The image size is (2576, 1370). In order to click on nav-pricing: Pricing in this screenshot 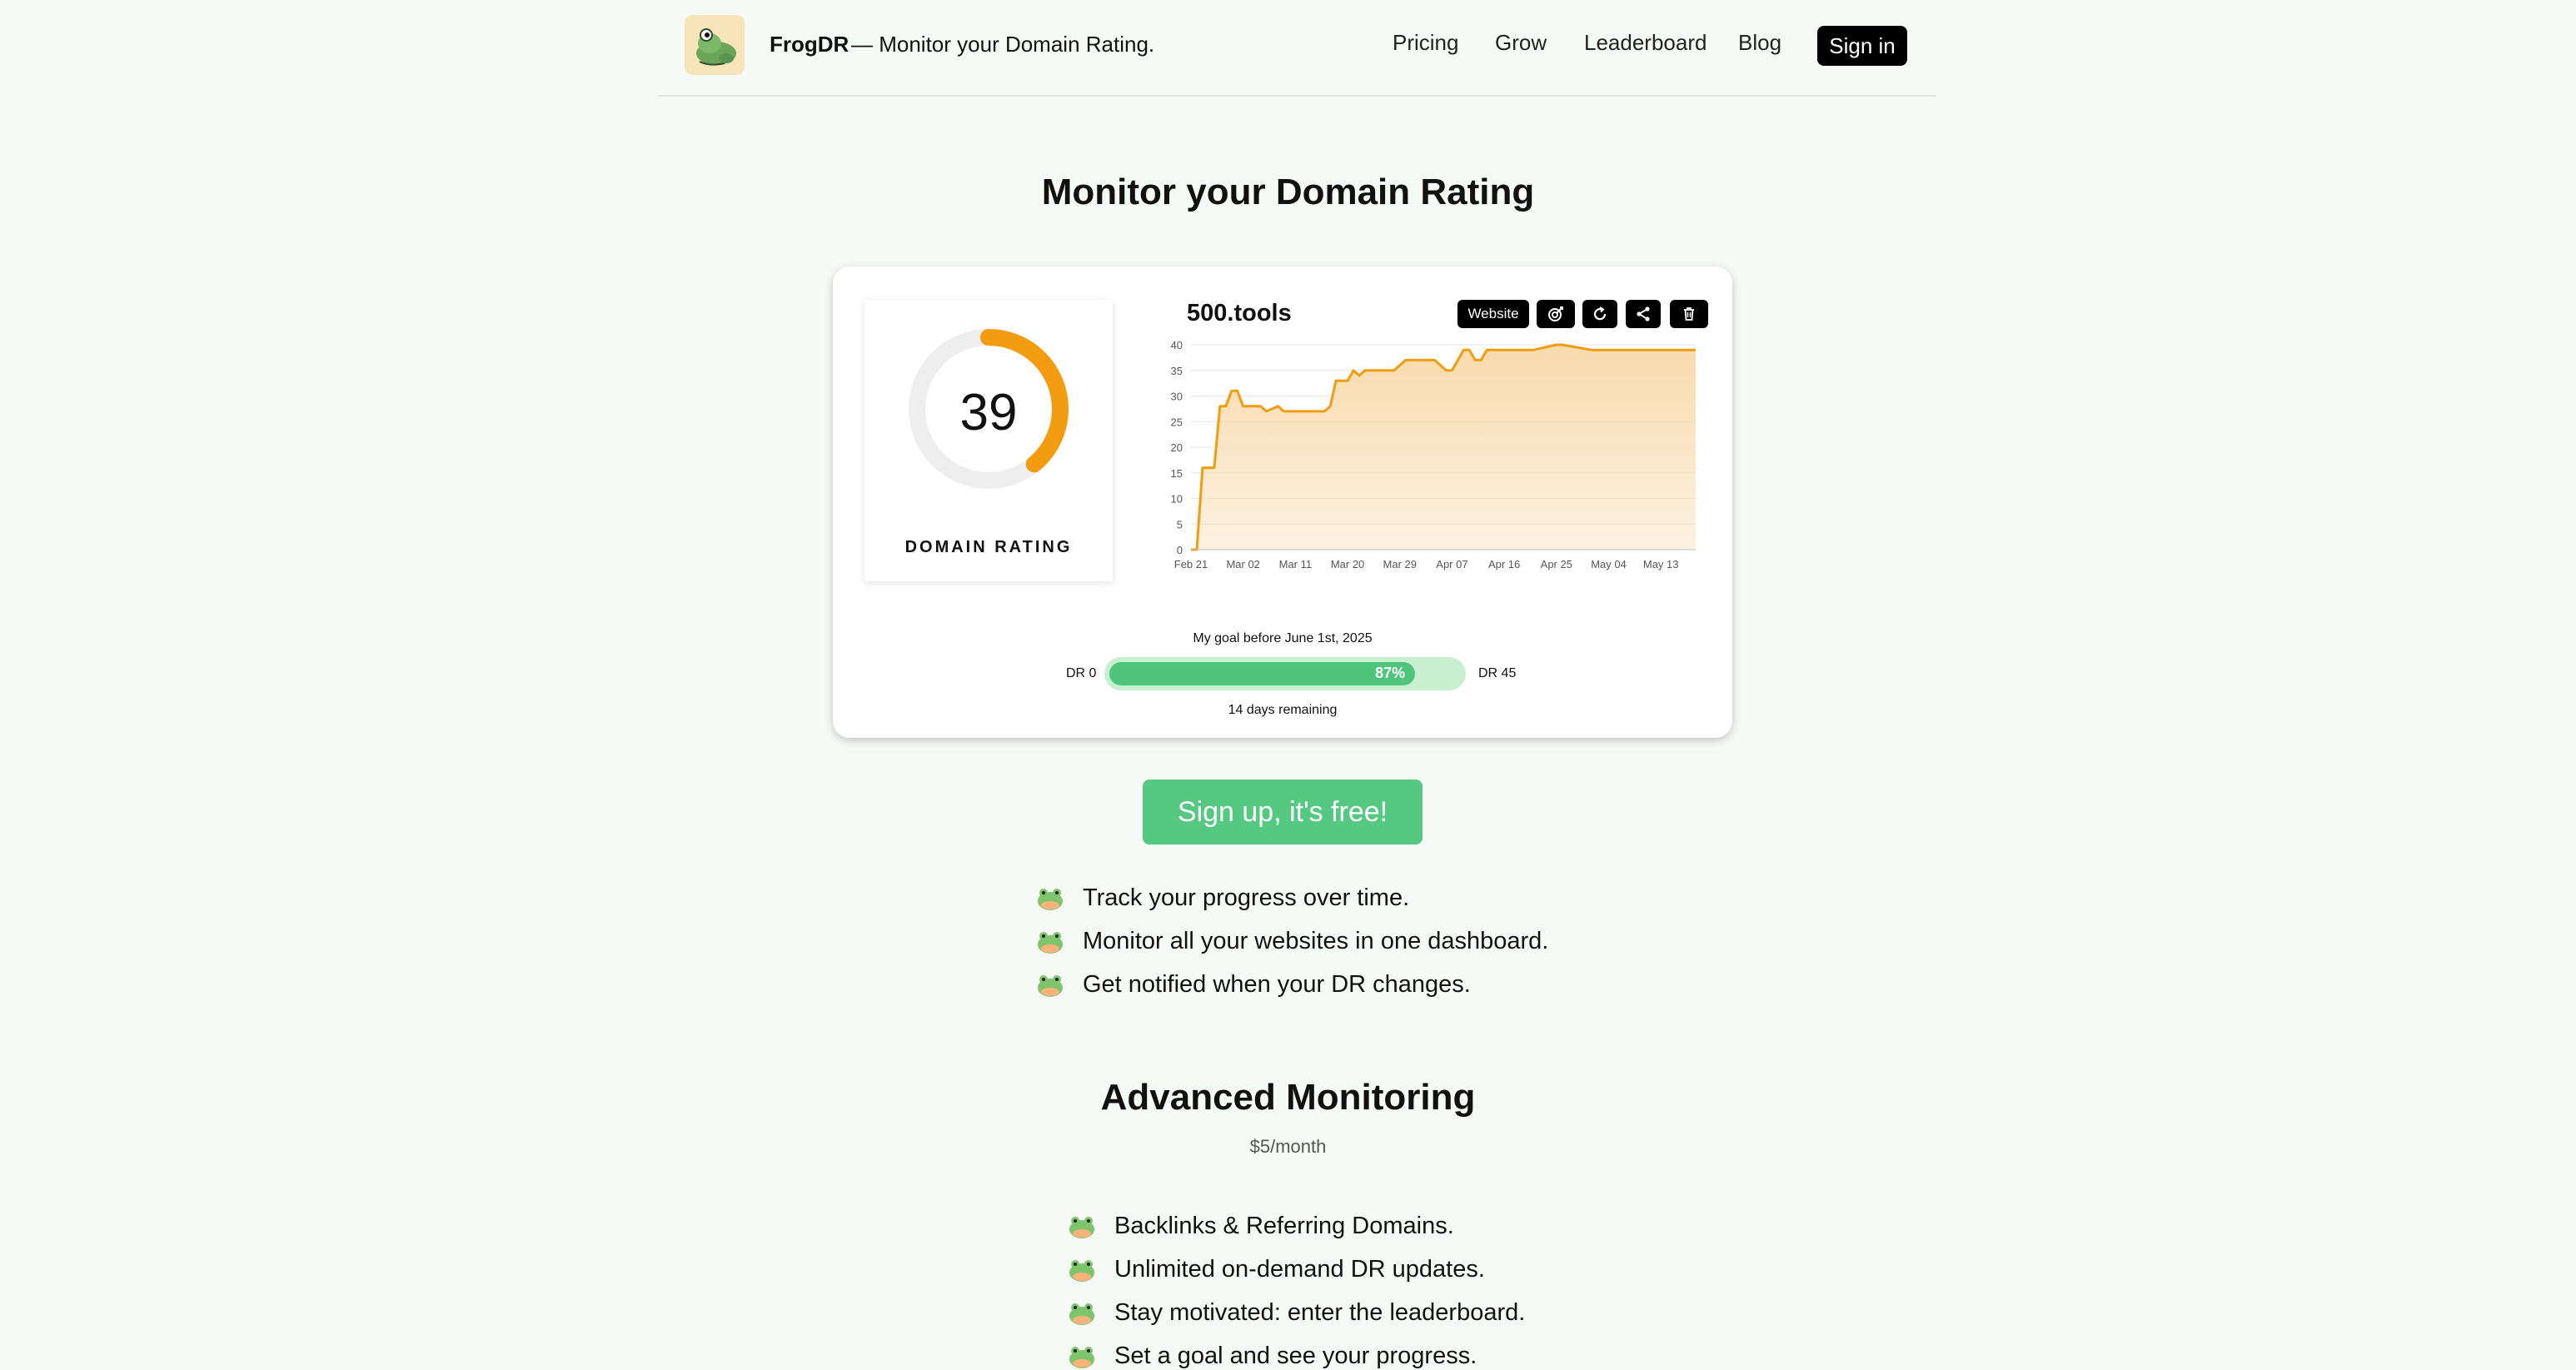, I will do `click(1425, 43)`.